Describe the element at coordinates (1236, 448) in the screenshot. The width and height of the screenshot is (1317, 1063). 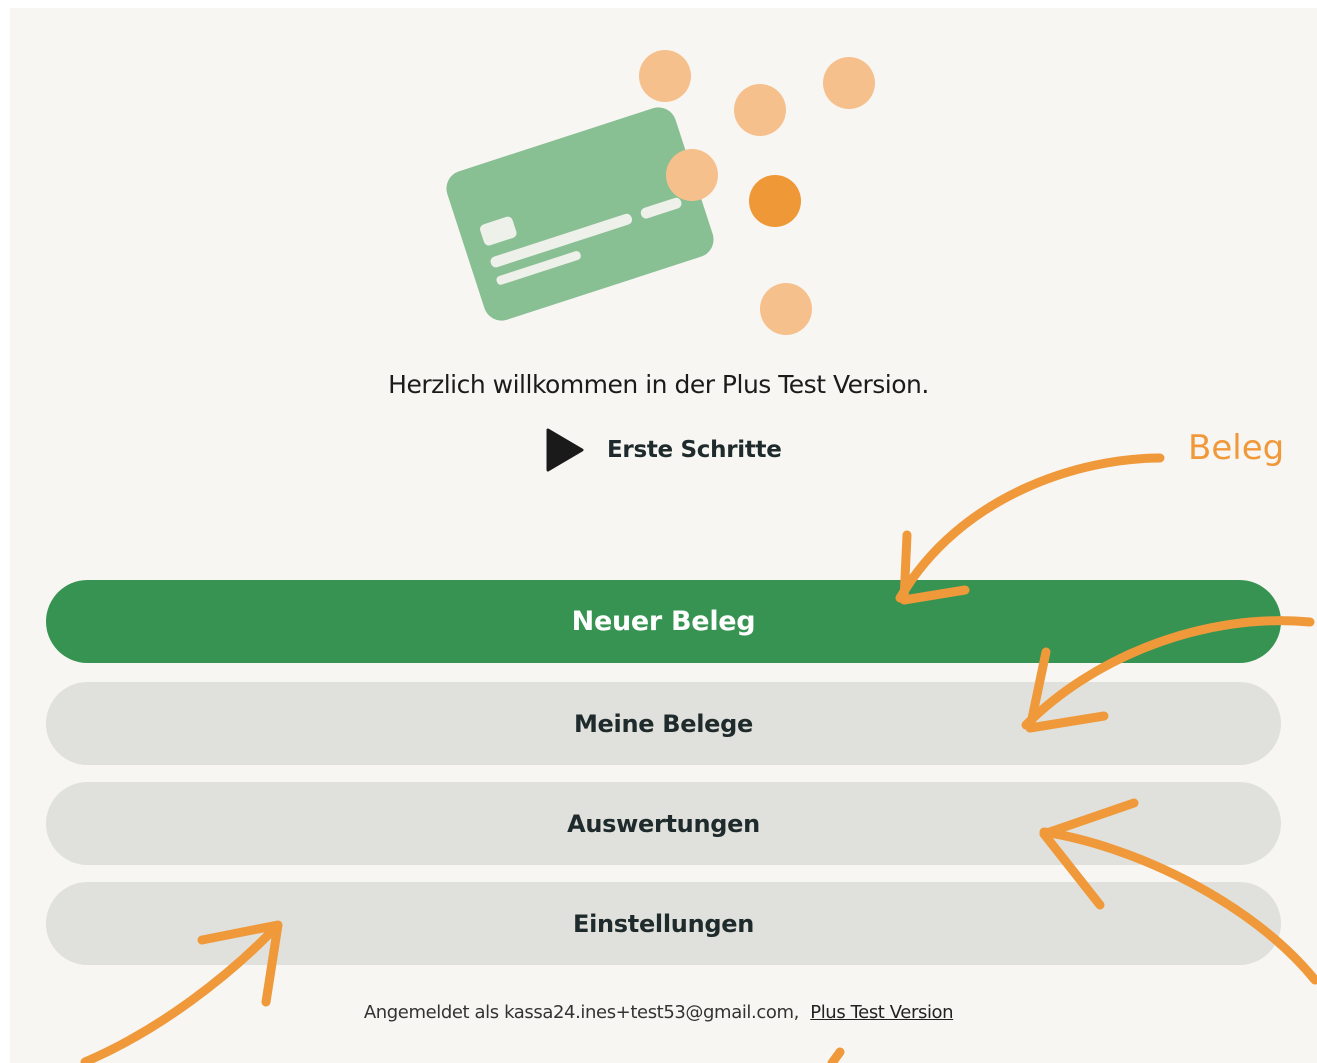
I see `annotation-label: Beleg` at that location.